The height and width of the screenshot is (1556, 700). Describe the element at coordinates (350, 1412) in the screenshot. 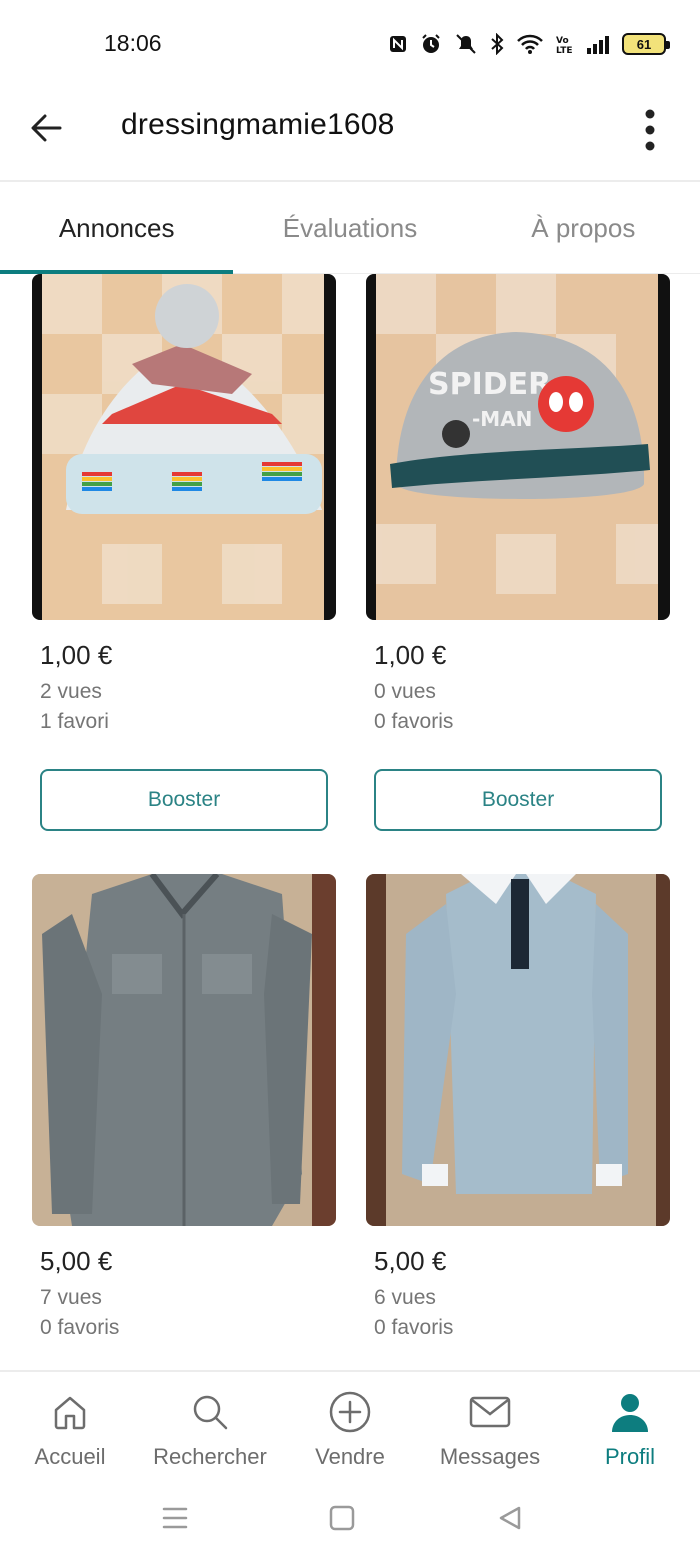

I see `plus-circle-icon` at that location.